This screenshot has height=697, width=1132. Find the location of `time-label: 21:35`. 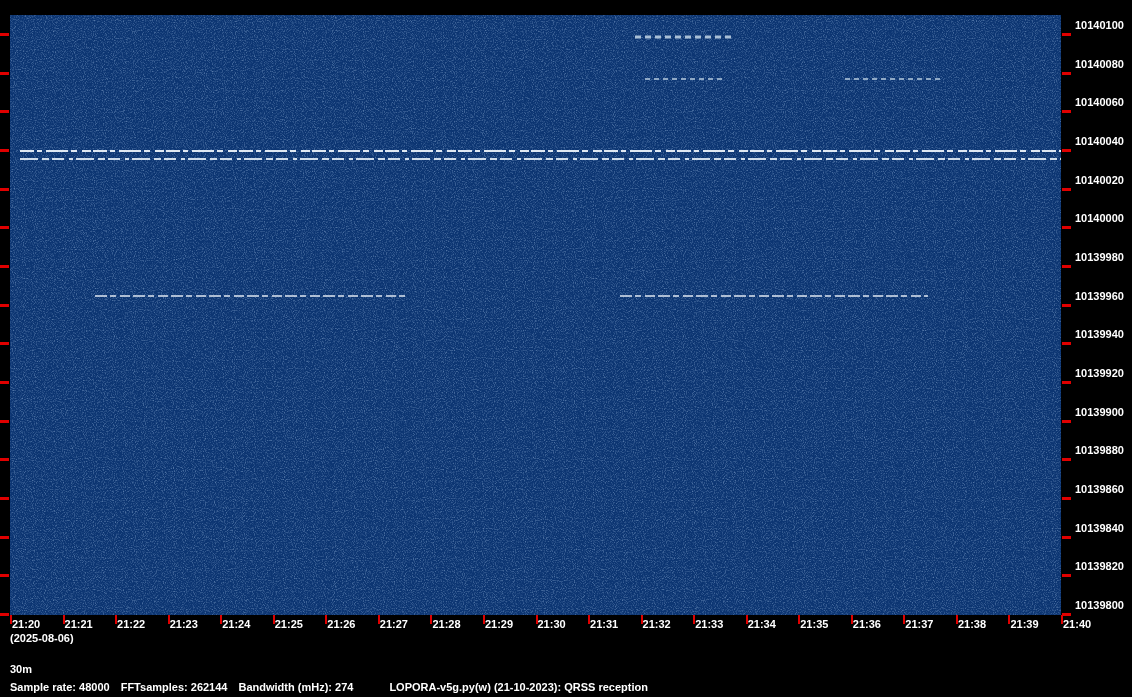

time-label: 21:35 is located at coordinates (814, 624).